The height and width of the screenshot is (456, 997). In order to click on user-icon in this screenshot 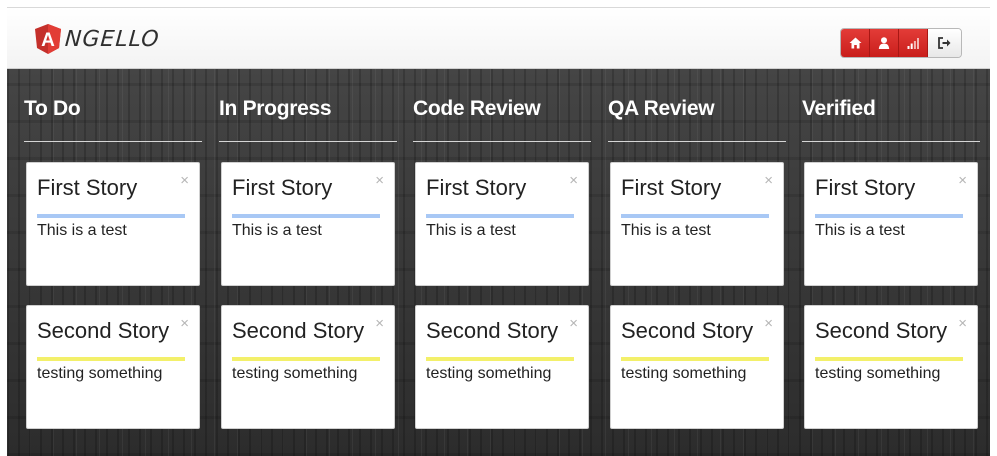, I will do `click(884, 43)`.